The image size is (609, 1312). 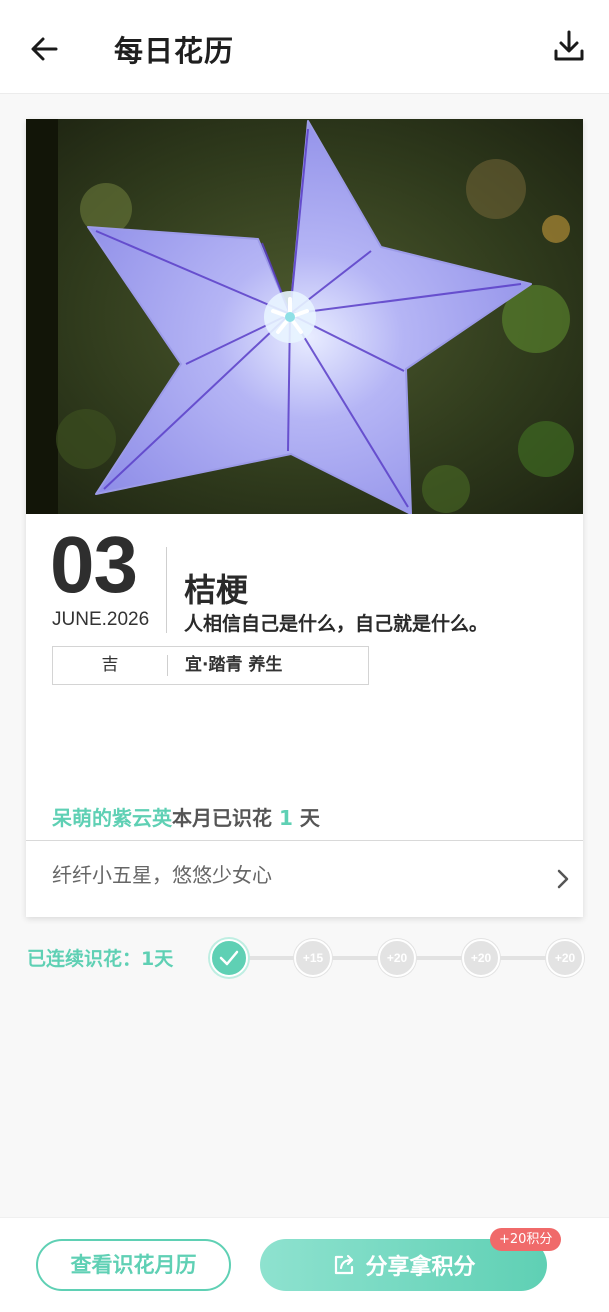 I want to click on monthly-streak-text: 呆萌的紫云英本月已识花 1 天, so click(x=186, y=816).